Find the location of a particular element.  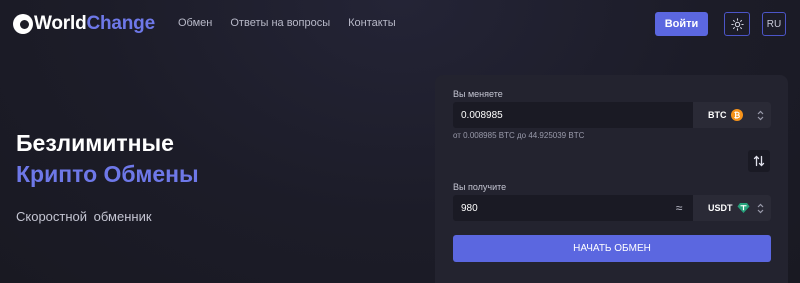

give-label: Вы меняете is located at coordinates (478, 94).